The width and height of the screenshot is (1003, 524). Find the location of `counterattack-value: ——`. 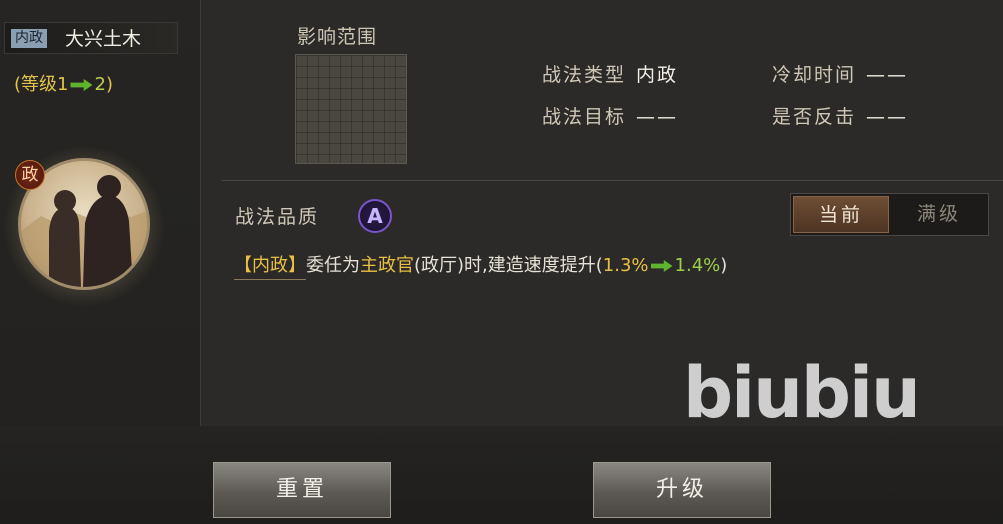

counterattack-value: —— is located at coordinates (887, 117).